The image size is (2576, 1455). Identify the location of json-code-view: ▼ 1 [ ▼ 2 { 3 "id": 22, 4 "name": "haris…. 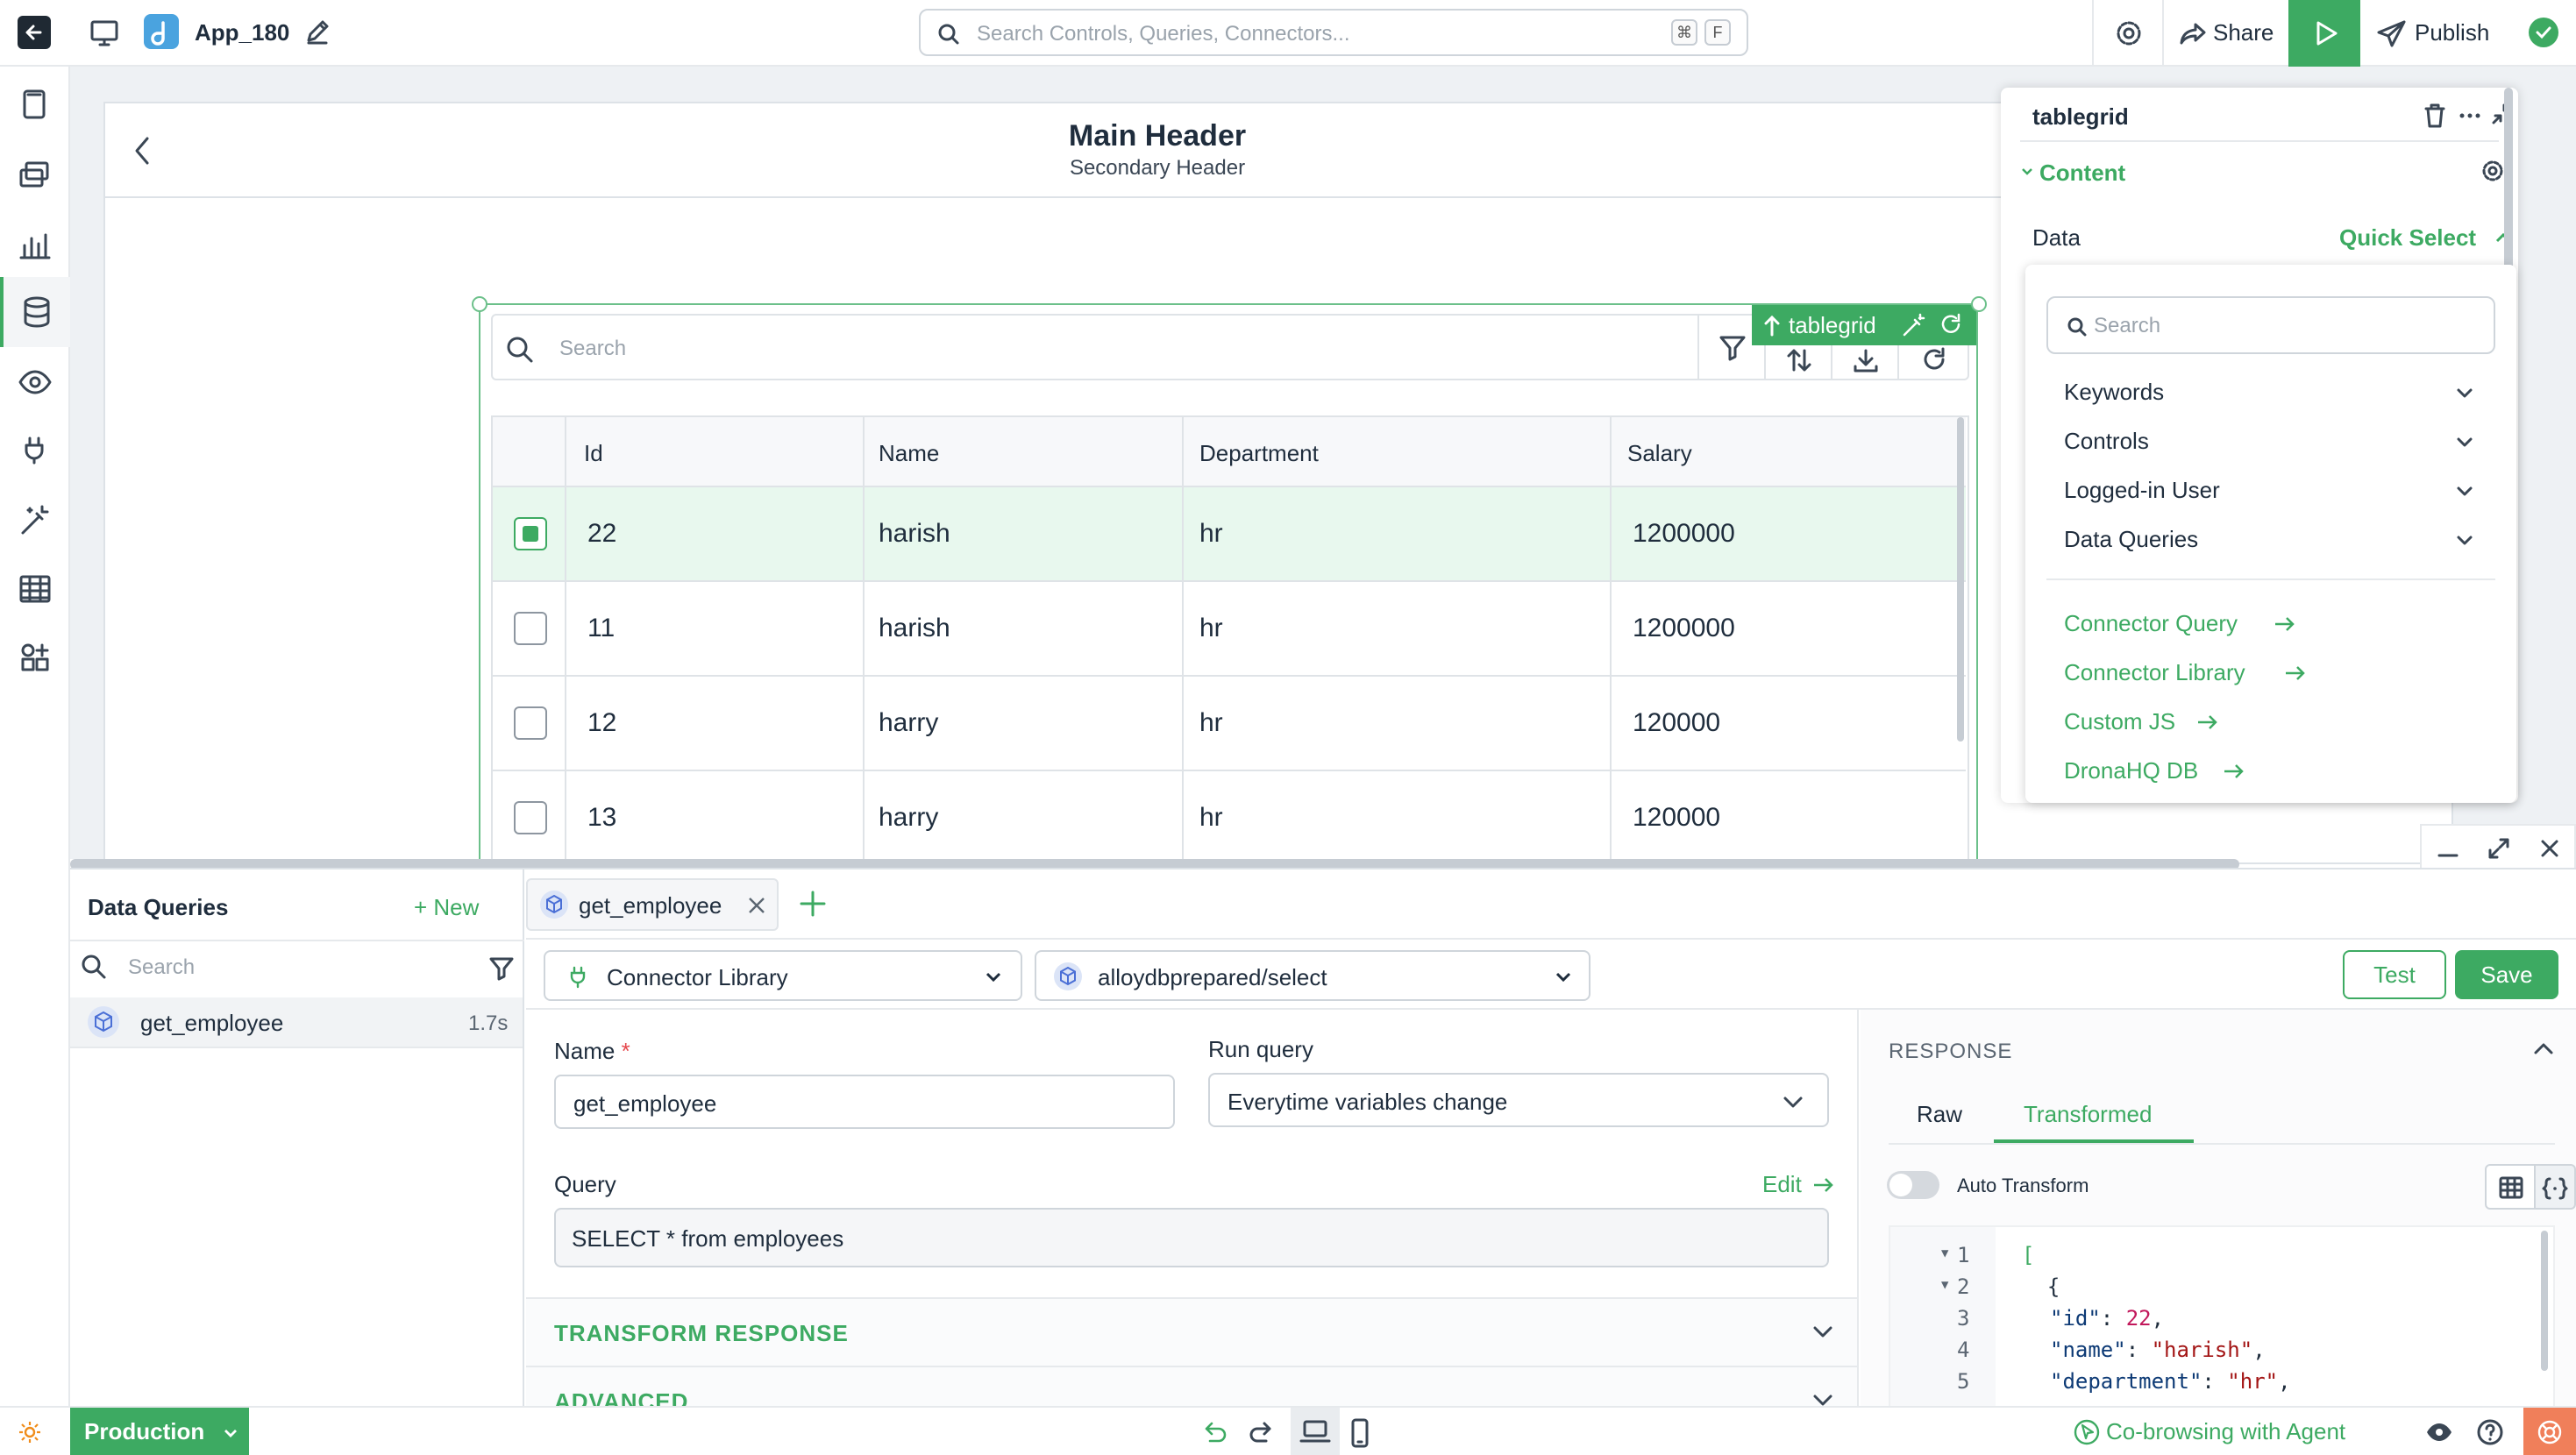
(2222, 1316).